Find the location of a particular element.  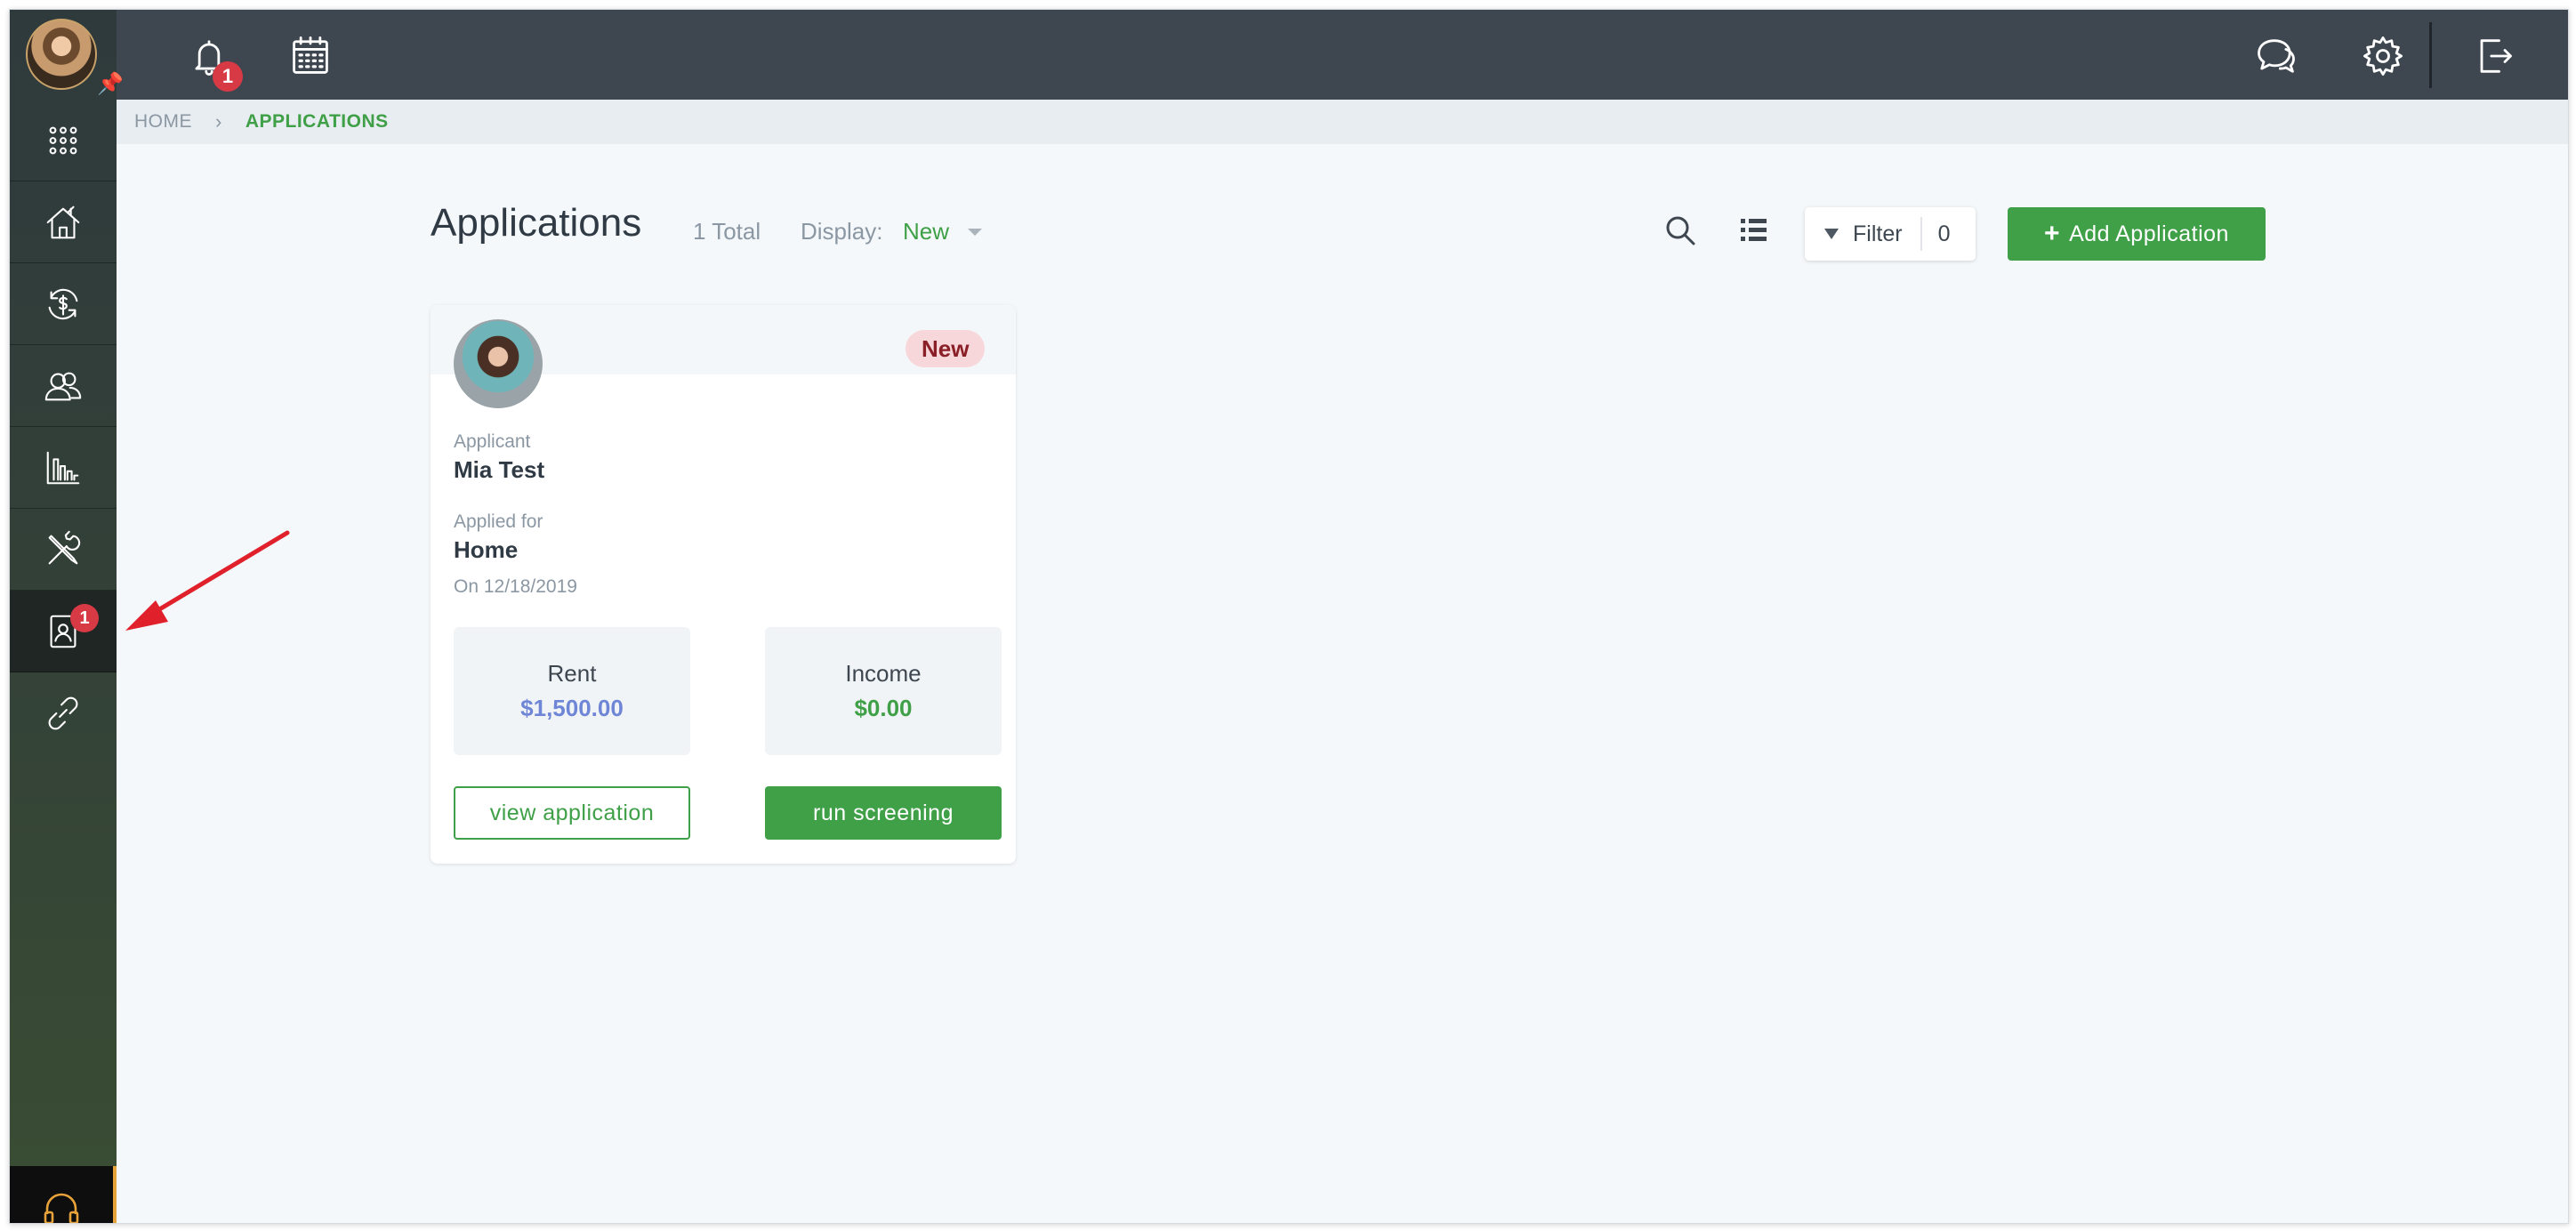

total-count: 1 Total is located at coordinates (727, 232).